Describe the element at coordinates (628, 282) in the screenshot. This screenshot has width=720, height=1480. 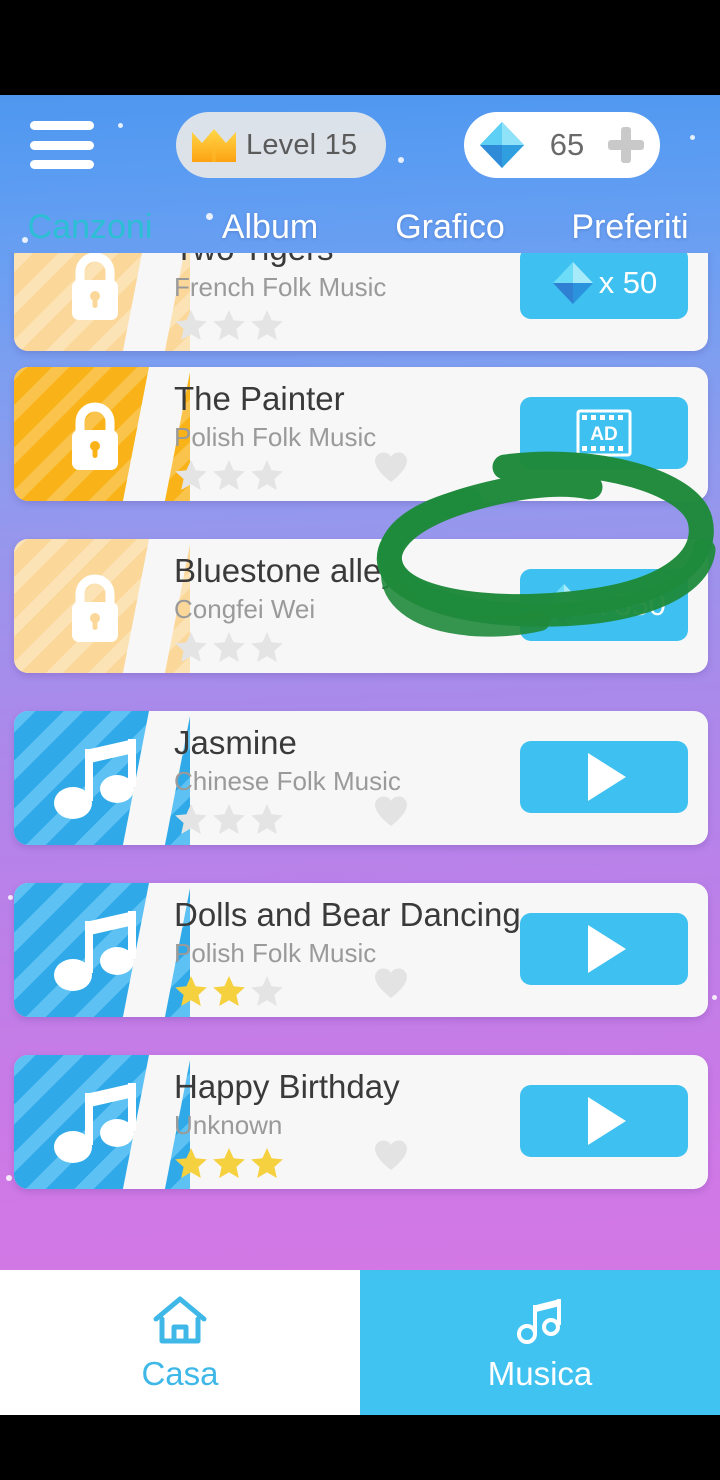
I see `price-label: x 50` at that location.